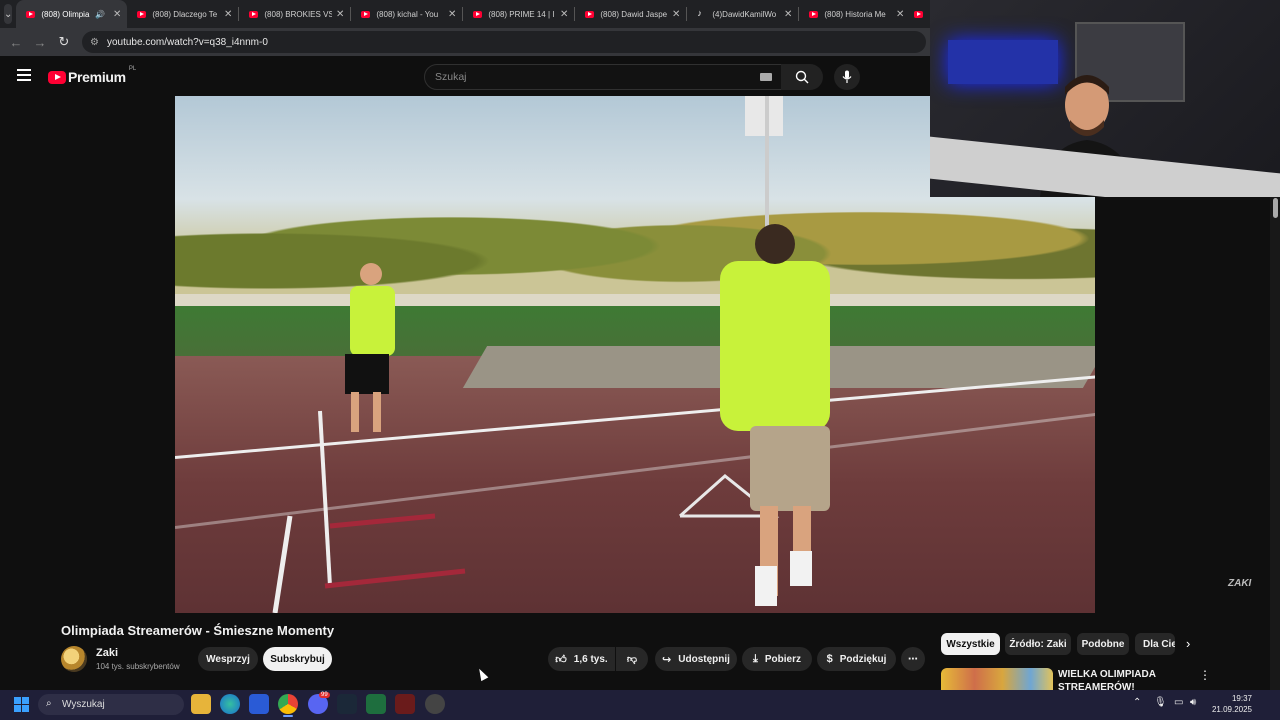  I want to click on tab-5: (808) PRIME 14 | I ✕, so click(518, 14).